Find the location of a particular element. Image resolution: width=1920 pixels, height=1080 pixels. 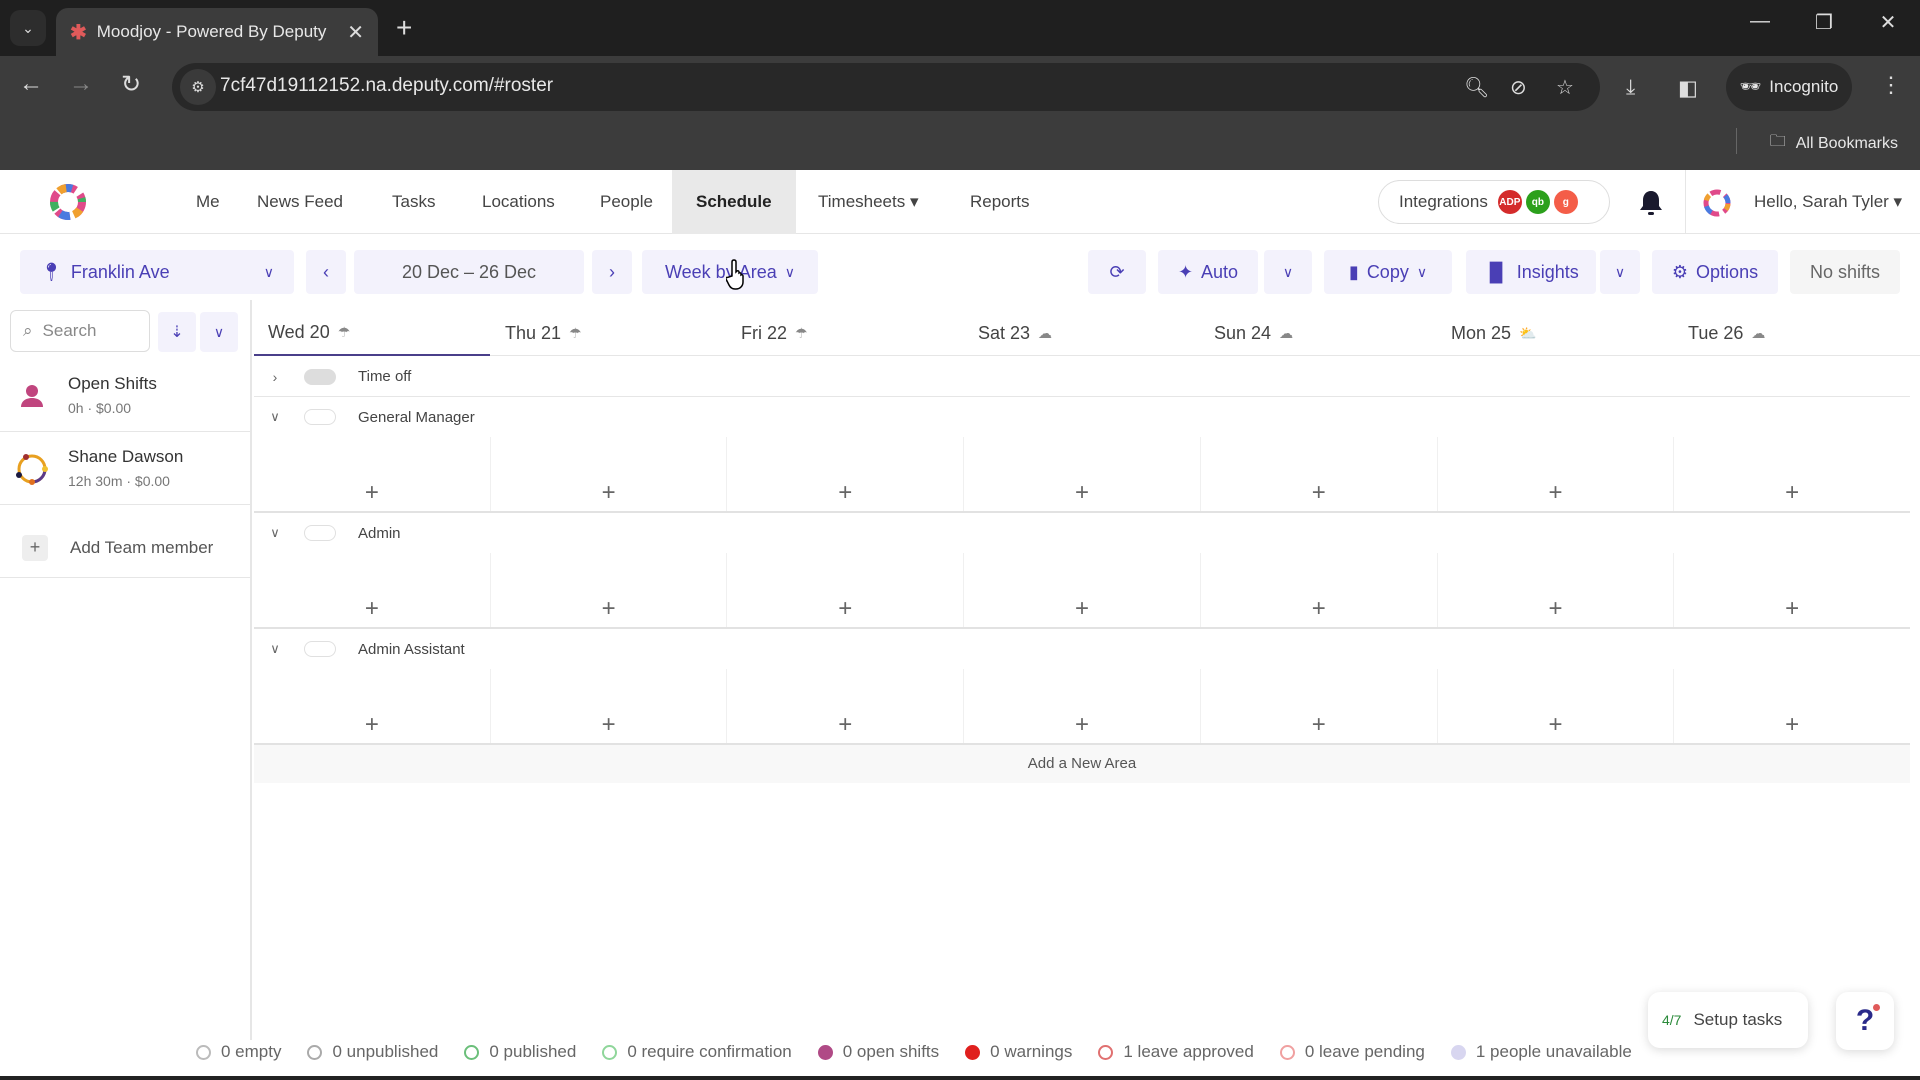

search-input: ⌕ Search is located at coordinates (80, 331).